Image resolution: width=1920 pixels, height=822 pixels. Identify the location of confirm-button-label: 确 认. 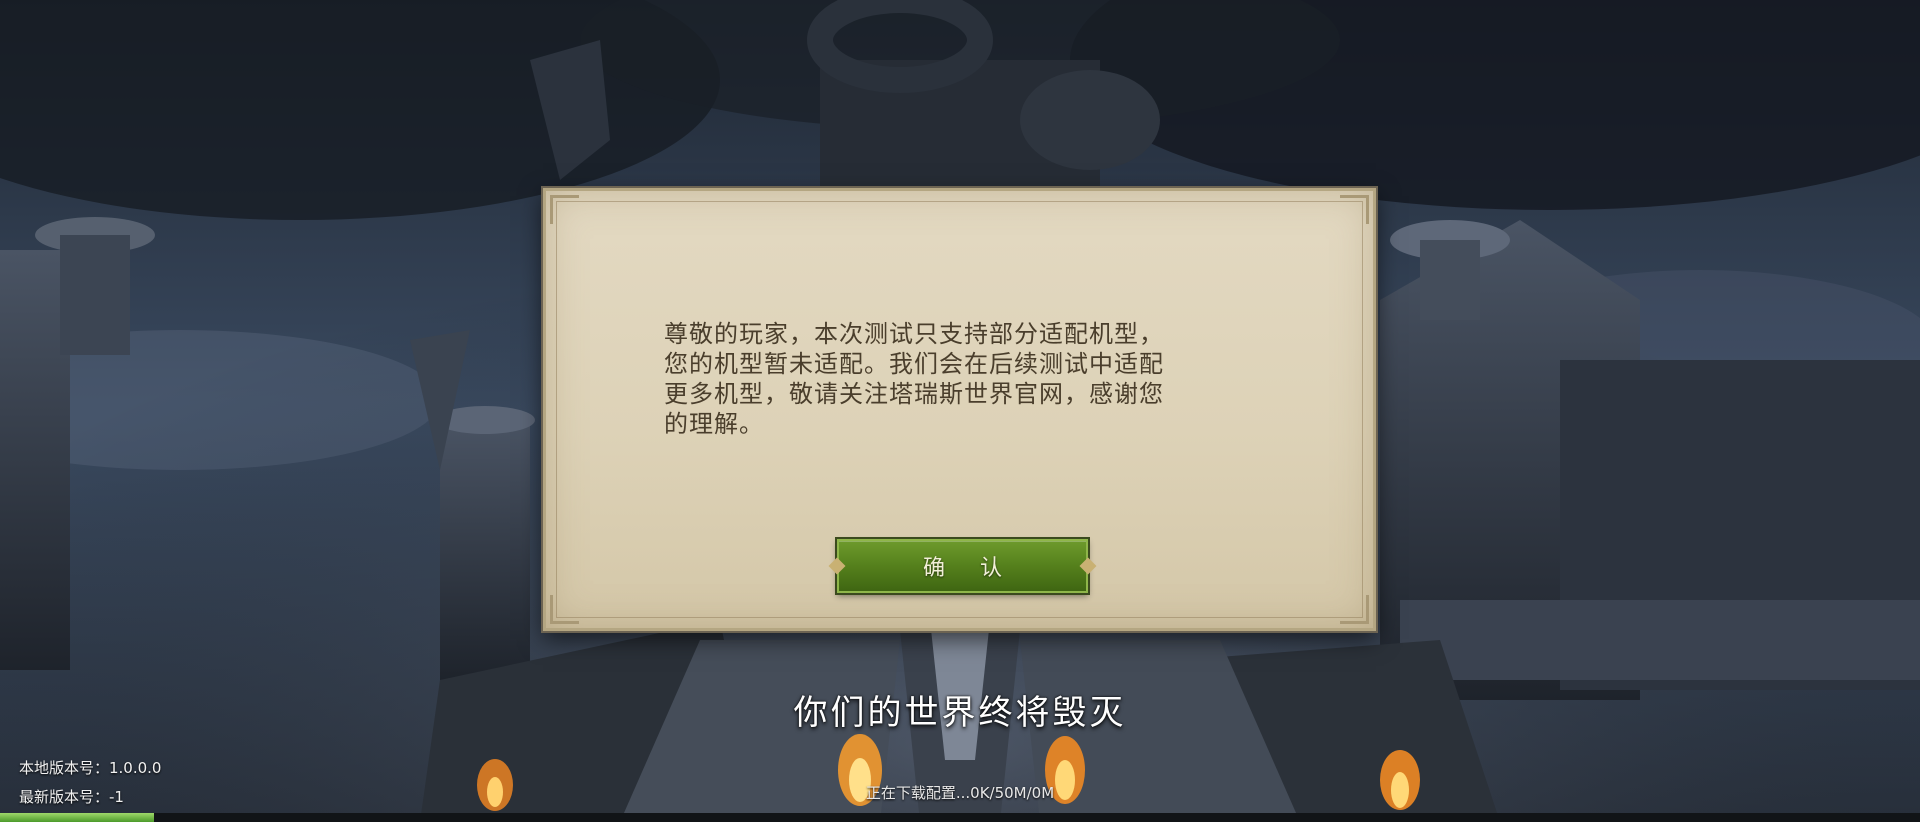
(969, 568).